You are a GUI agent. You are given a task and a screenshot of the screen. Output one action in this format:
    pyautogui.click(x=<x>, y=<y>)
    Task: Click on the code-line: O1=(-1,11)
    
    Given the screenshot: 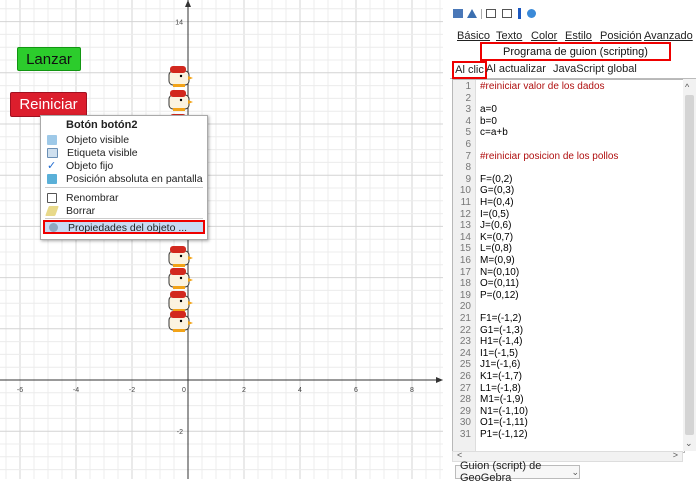 What is the action you would take?
    pyautogui.click(x=504, y=422)
    